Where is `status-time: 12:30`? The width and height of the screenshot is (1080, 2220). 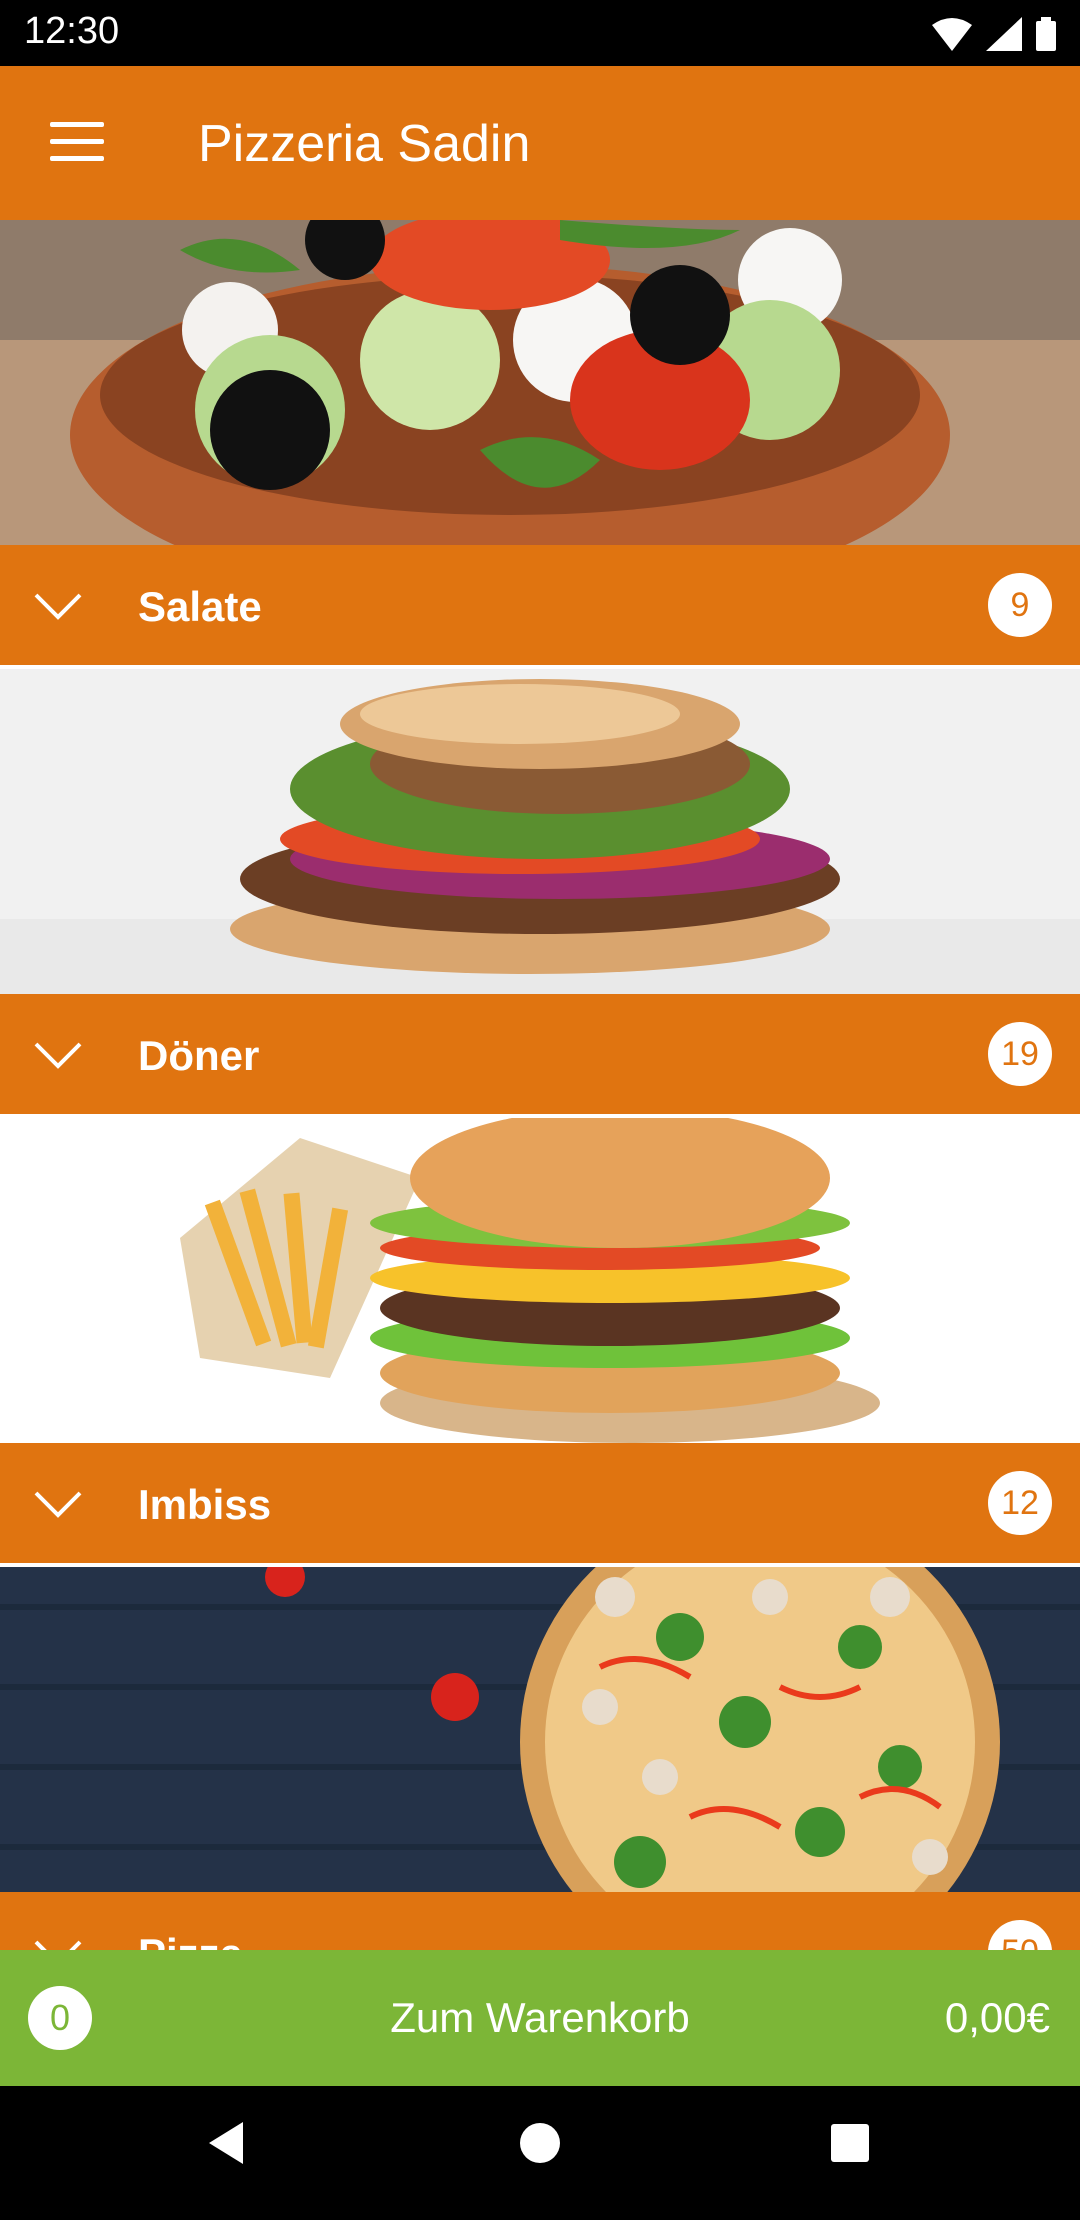 status-time: 12:30 is located at coordinates (72, 31).